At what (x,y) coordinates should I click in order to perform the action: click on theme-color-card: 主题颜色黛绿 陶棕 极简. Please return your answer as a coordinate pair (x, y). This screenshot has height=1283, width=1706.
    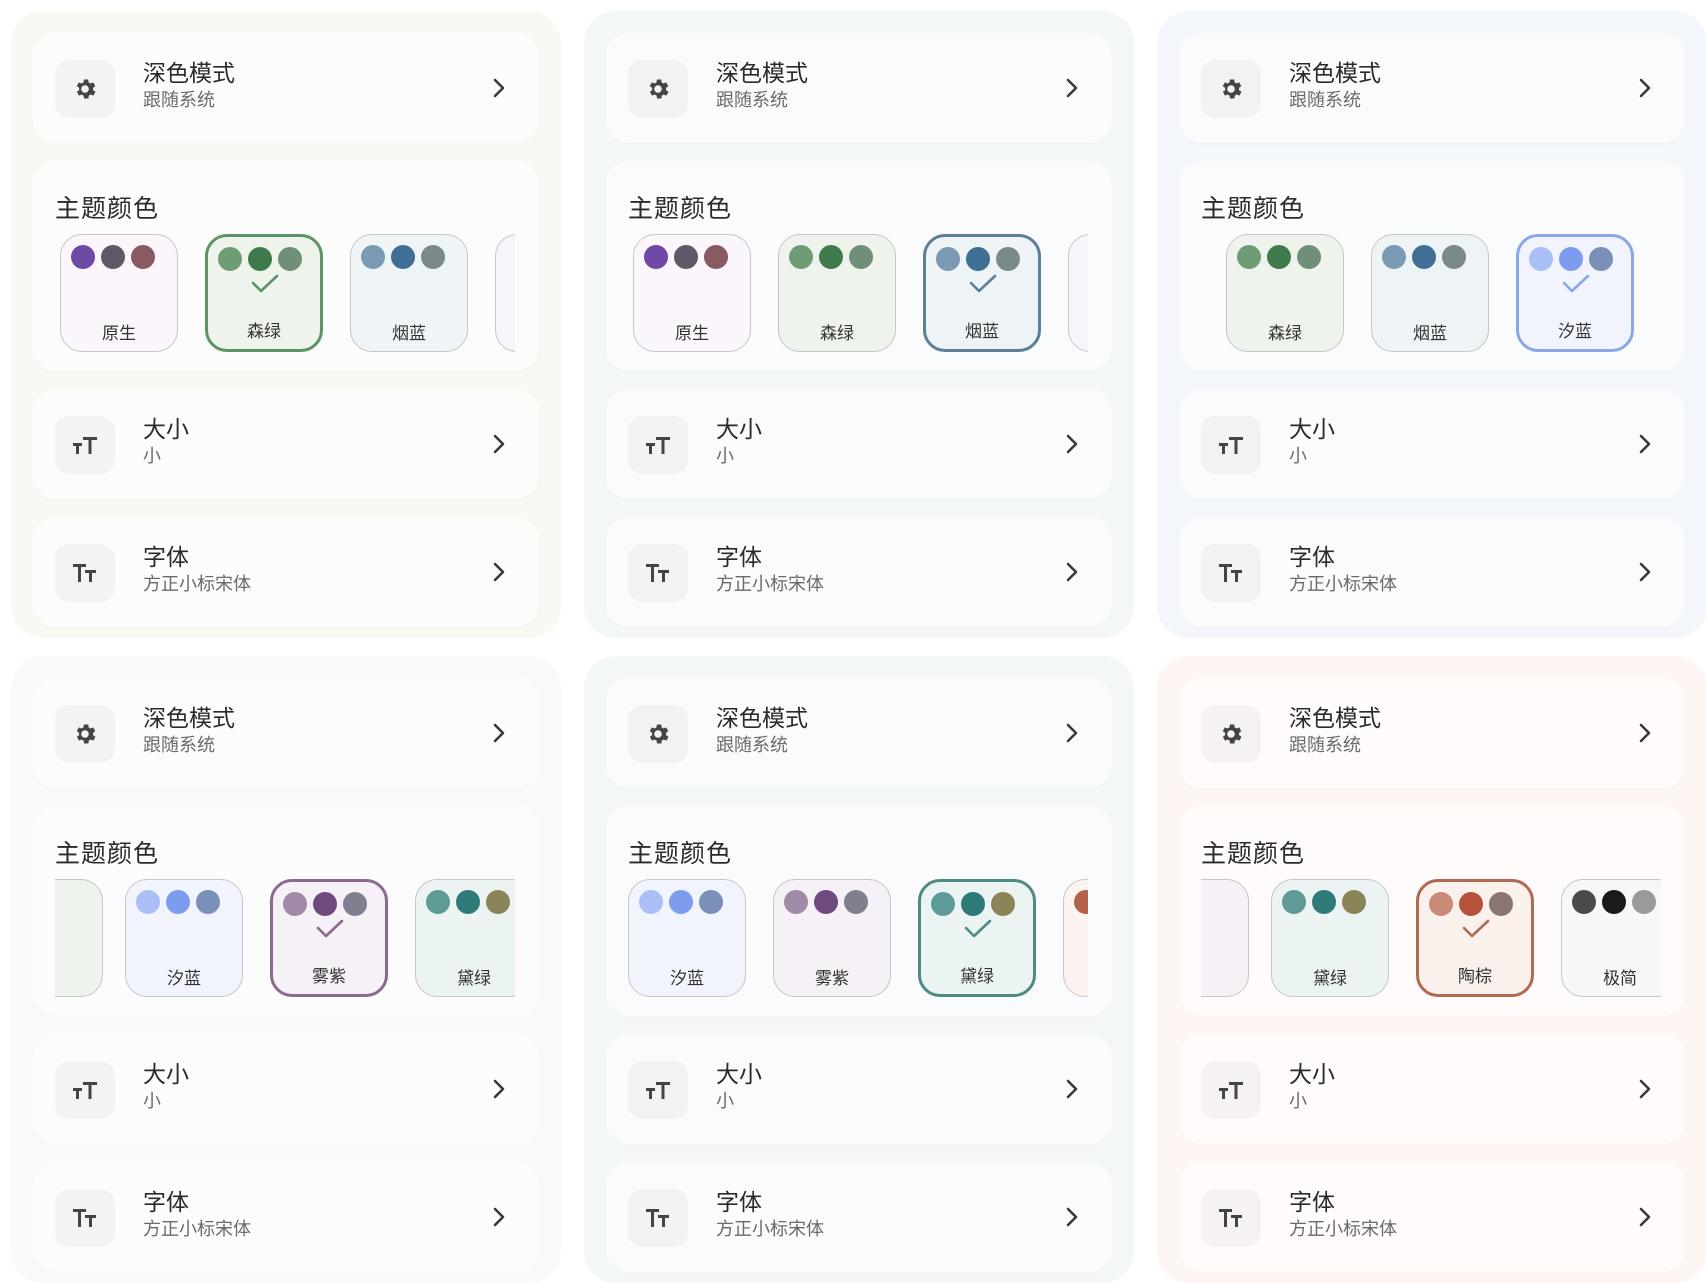
    Looking at the image, I should click on (1432, 911).